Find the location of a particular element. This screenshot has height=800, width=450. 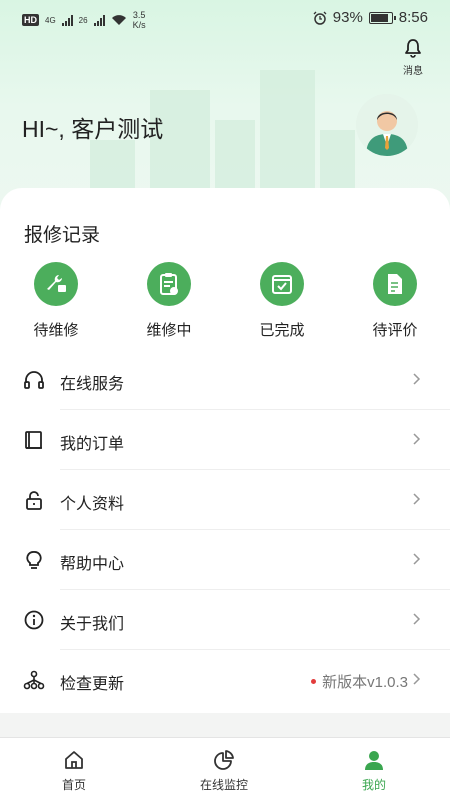

tab-label: 首页 is located at coordinates (73, 785).